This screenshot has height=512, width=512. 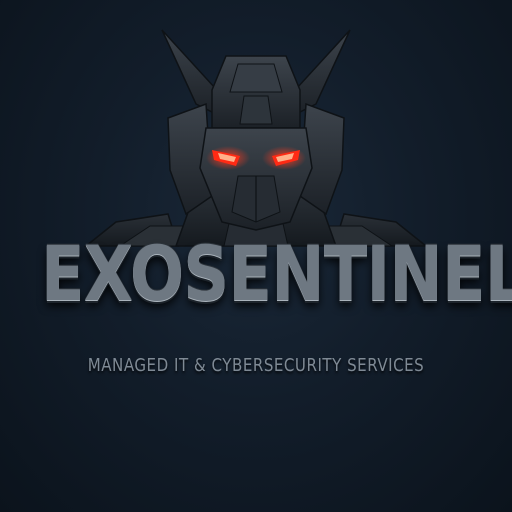 What do you see at coordinates (256, 366) in the screenshot?
I see `brand-tagline: MANAGED IT & CYBERSECURITY SERVICES` at bounding box center [256, 366].